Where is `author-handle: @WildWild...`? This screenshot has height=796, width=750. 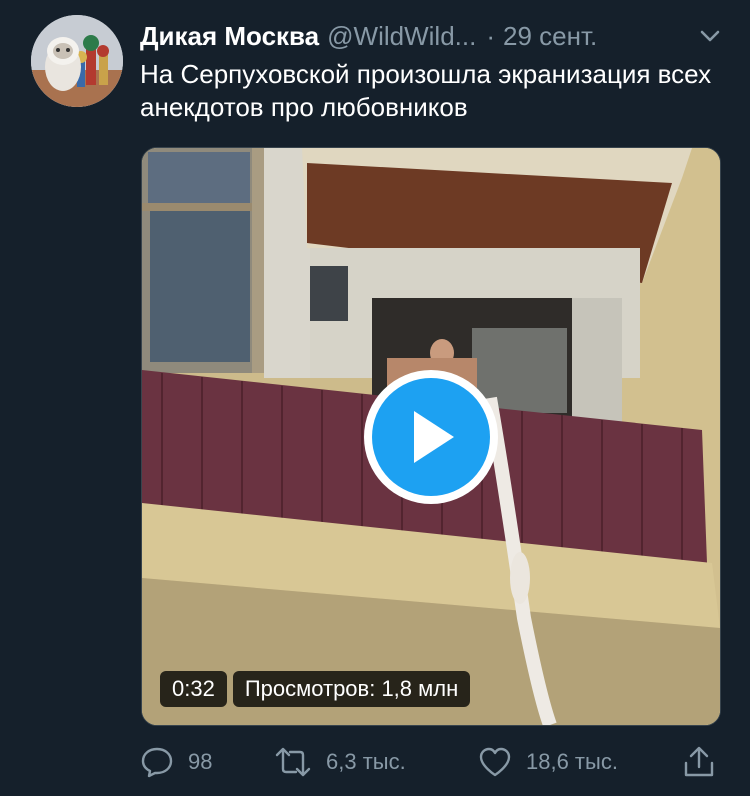
author-handle: @WildWild... is located at coordinates (401, 36).